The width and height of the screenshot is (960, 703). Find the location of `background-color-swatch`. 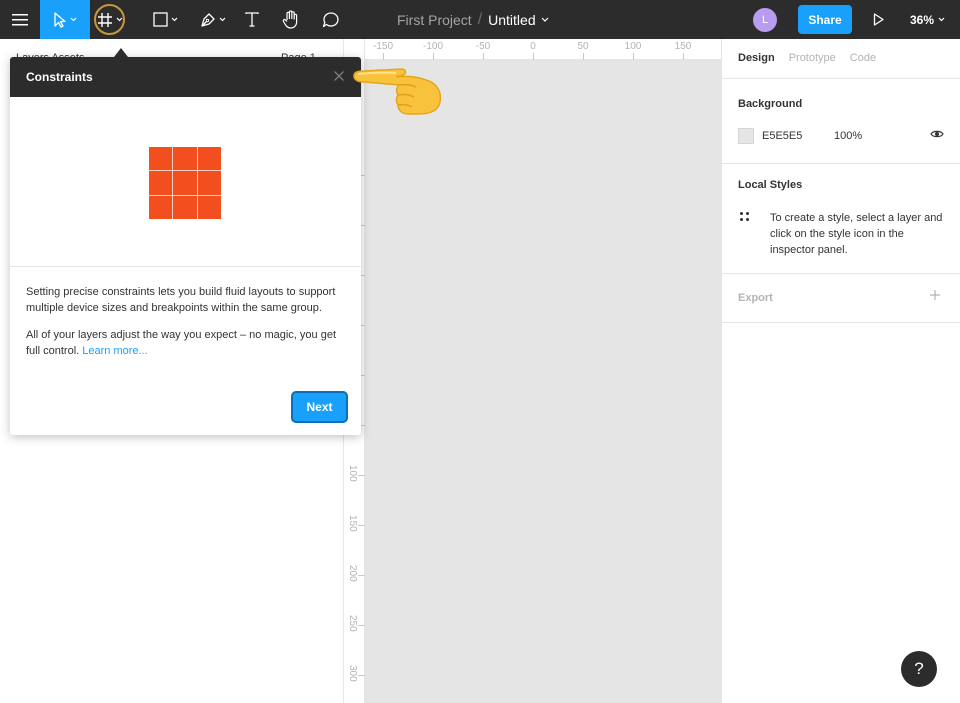

background-color-swatch is located at coordinates (746, 136).